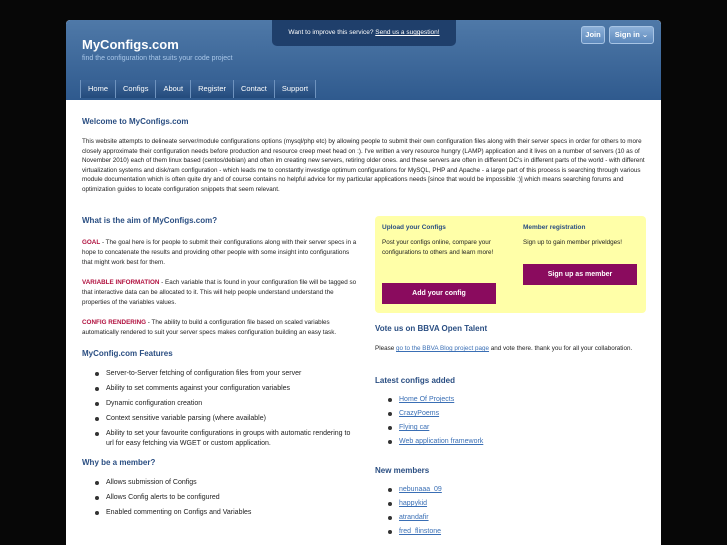  I want to click on welcome-title: Welcome to MyConfigs.com, so click(135, 121).